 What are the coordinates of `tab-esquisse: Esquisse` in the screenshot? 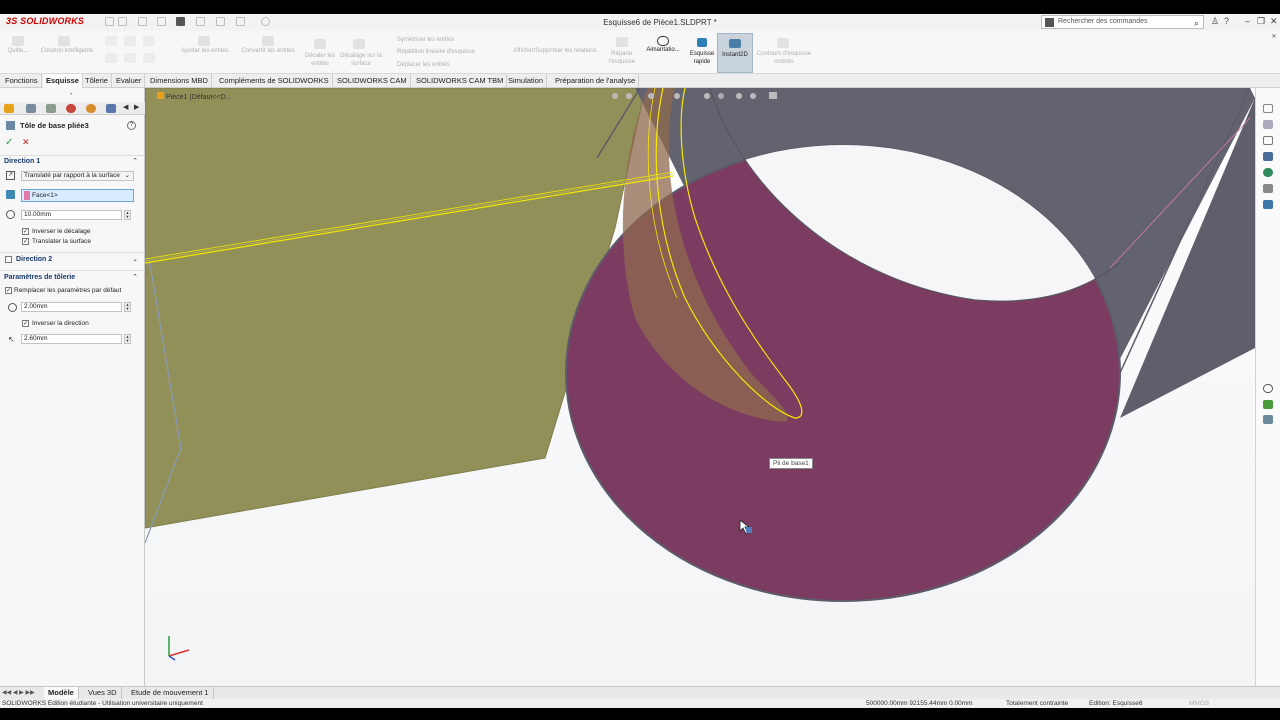 It's located at (63, 81).